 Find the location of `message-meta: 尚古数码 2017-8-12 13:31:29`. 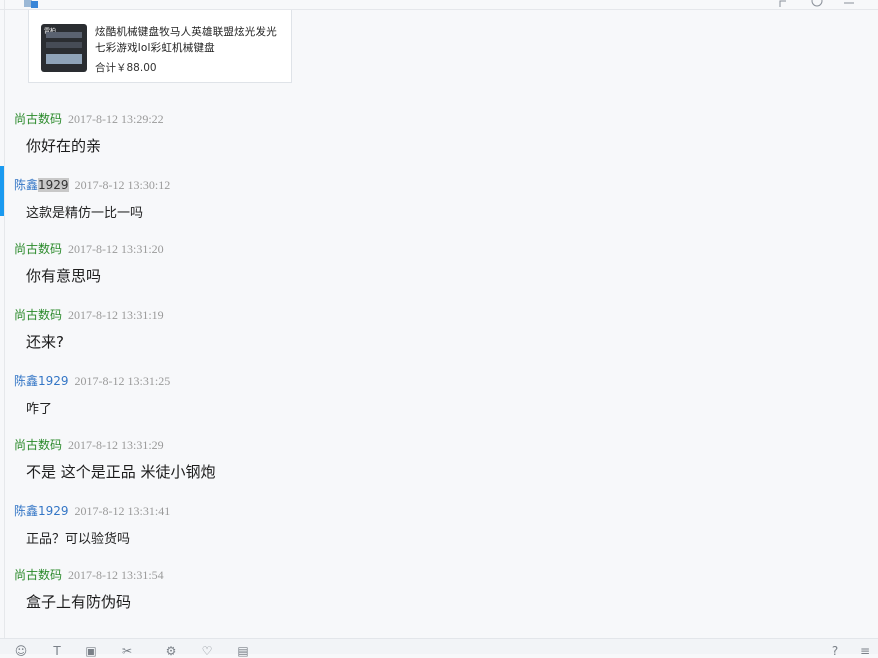

message-meta: 尚古数码 2017-8-12 13:31:29 is located at coordinates (89, 445).